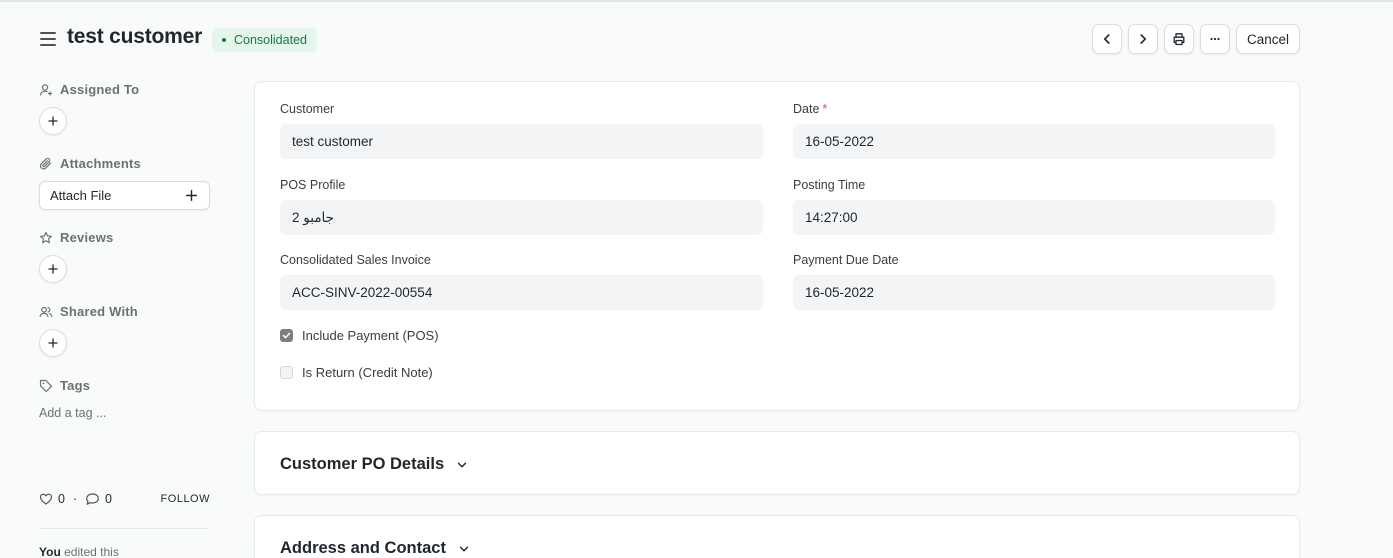 Image resolution: width=1393 pixels, height=558 pixels. What do you see at coordinates (46, 237) in the screenshot?
I see `star-icon` at bounding box center [46, 237].